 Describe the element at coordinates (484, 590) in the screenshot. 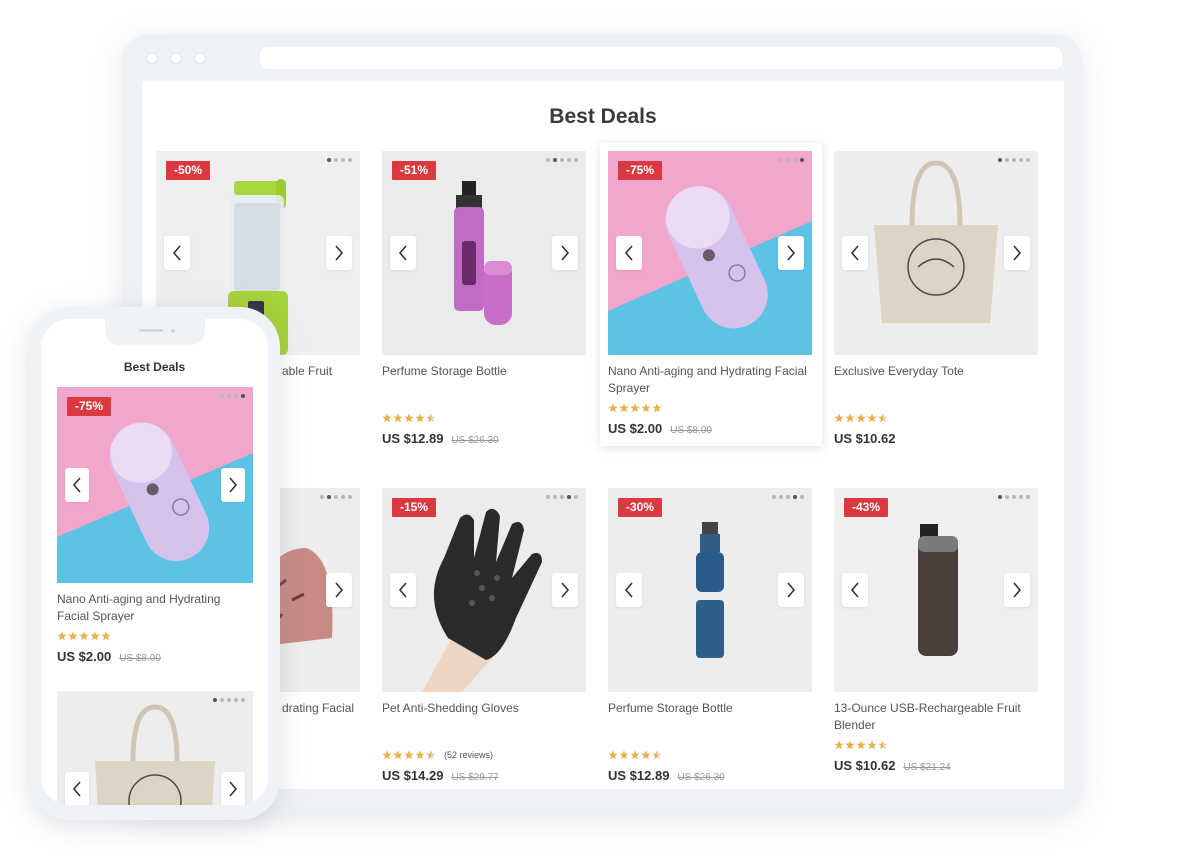

I see `product-image: -15%` at that location.